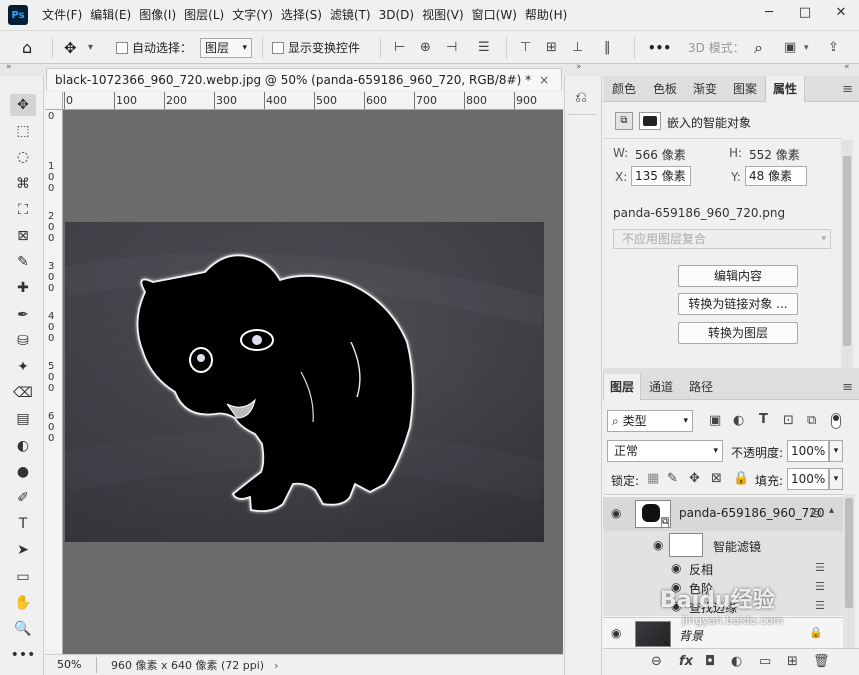 This screenshot has height=675, width=859. I want to click on lock-pixels-icon: ✎, so click(672, 478).